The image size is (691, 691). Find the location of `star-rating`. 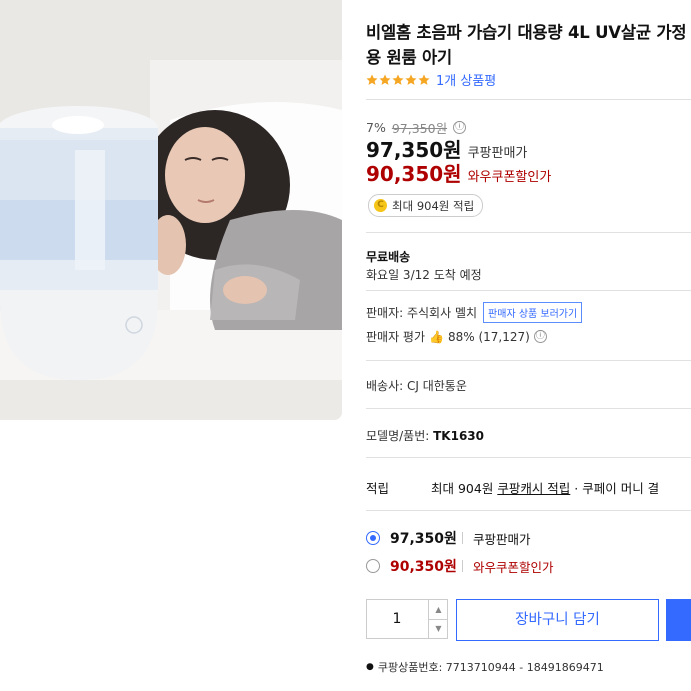

star-rating is located at coordinates (398, 80).